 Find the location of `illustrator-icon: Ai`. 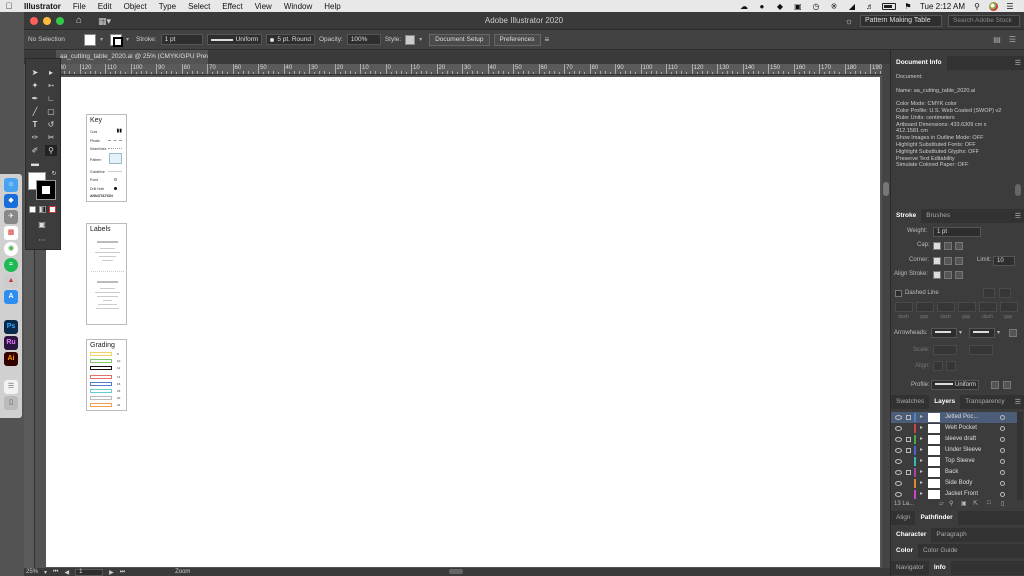

illustrator-icon: Ai is located at coordinates (11, 359).